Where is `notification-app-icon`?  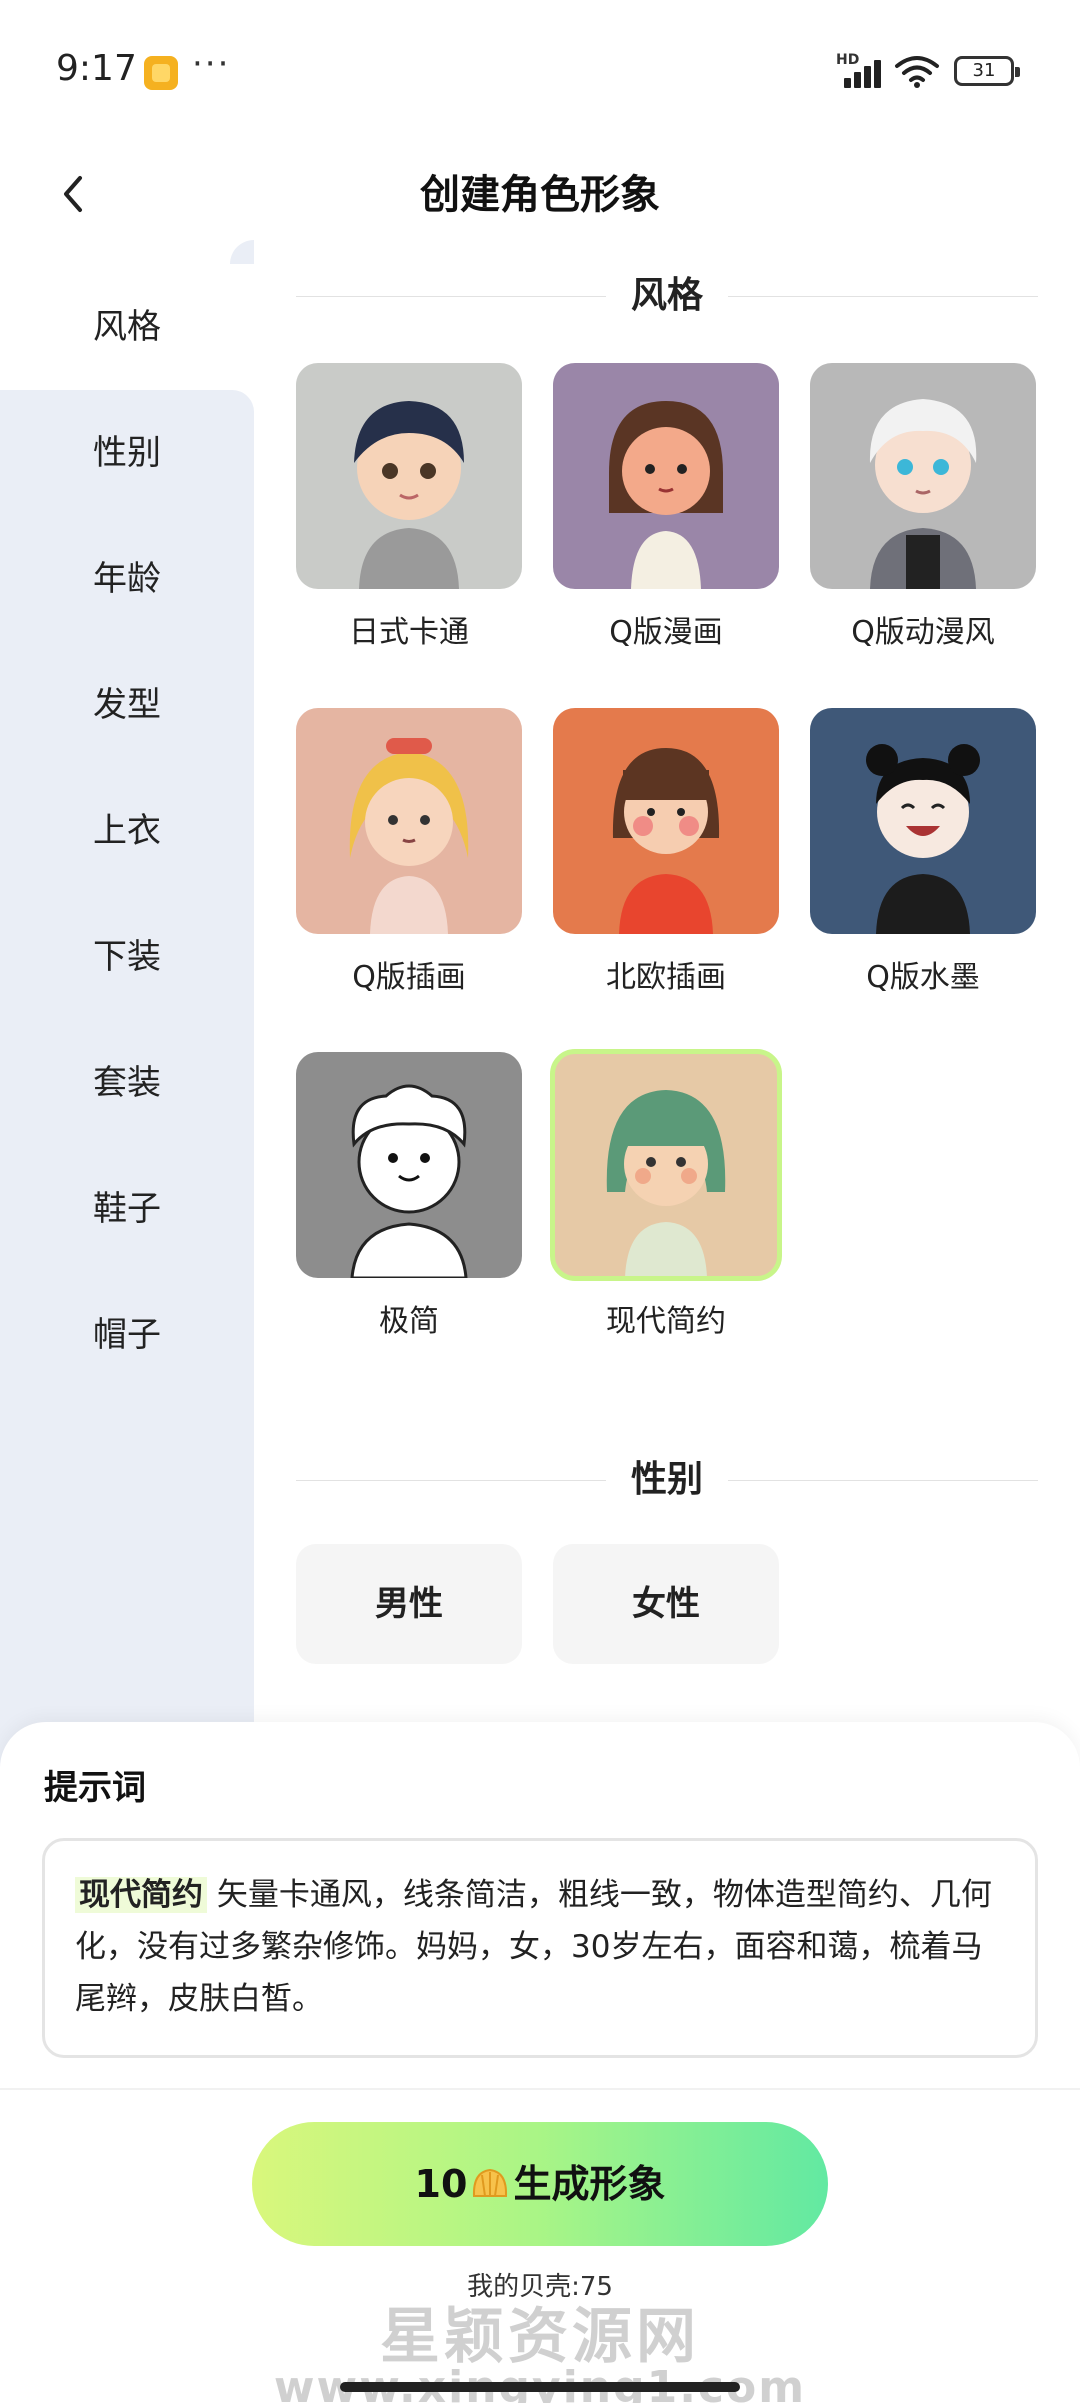
notification-app-icon is located at coordinates (161, 73).